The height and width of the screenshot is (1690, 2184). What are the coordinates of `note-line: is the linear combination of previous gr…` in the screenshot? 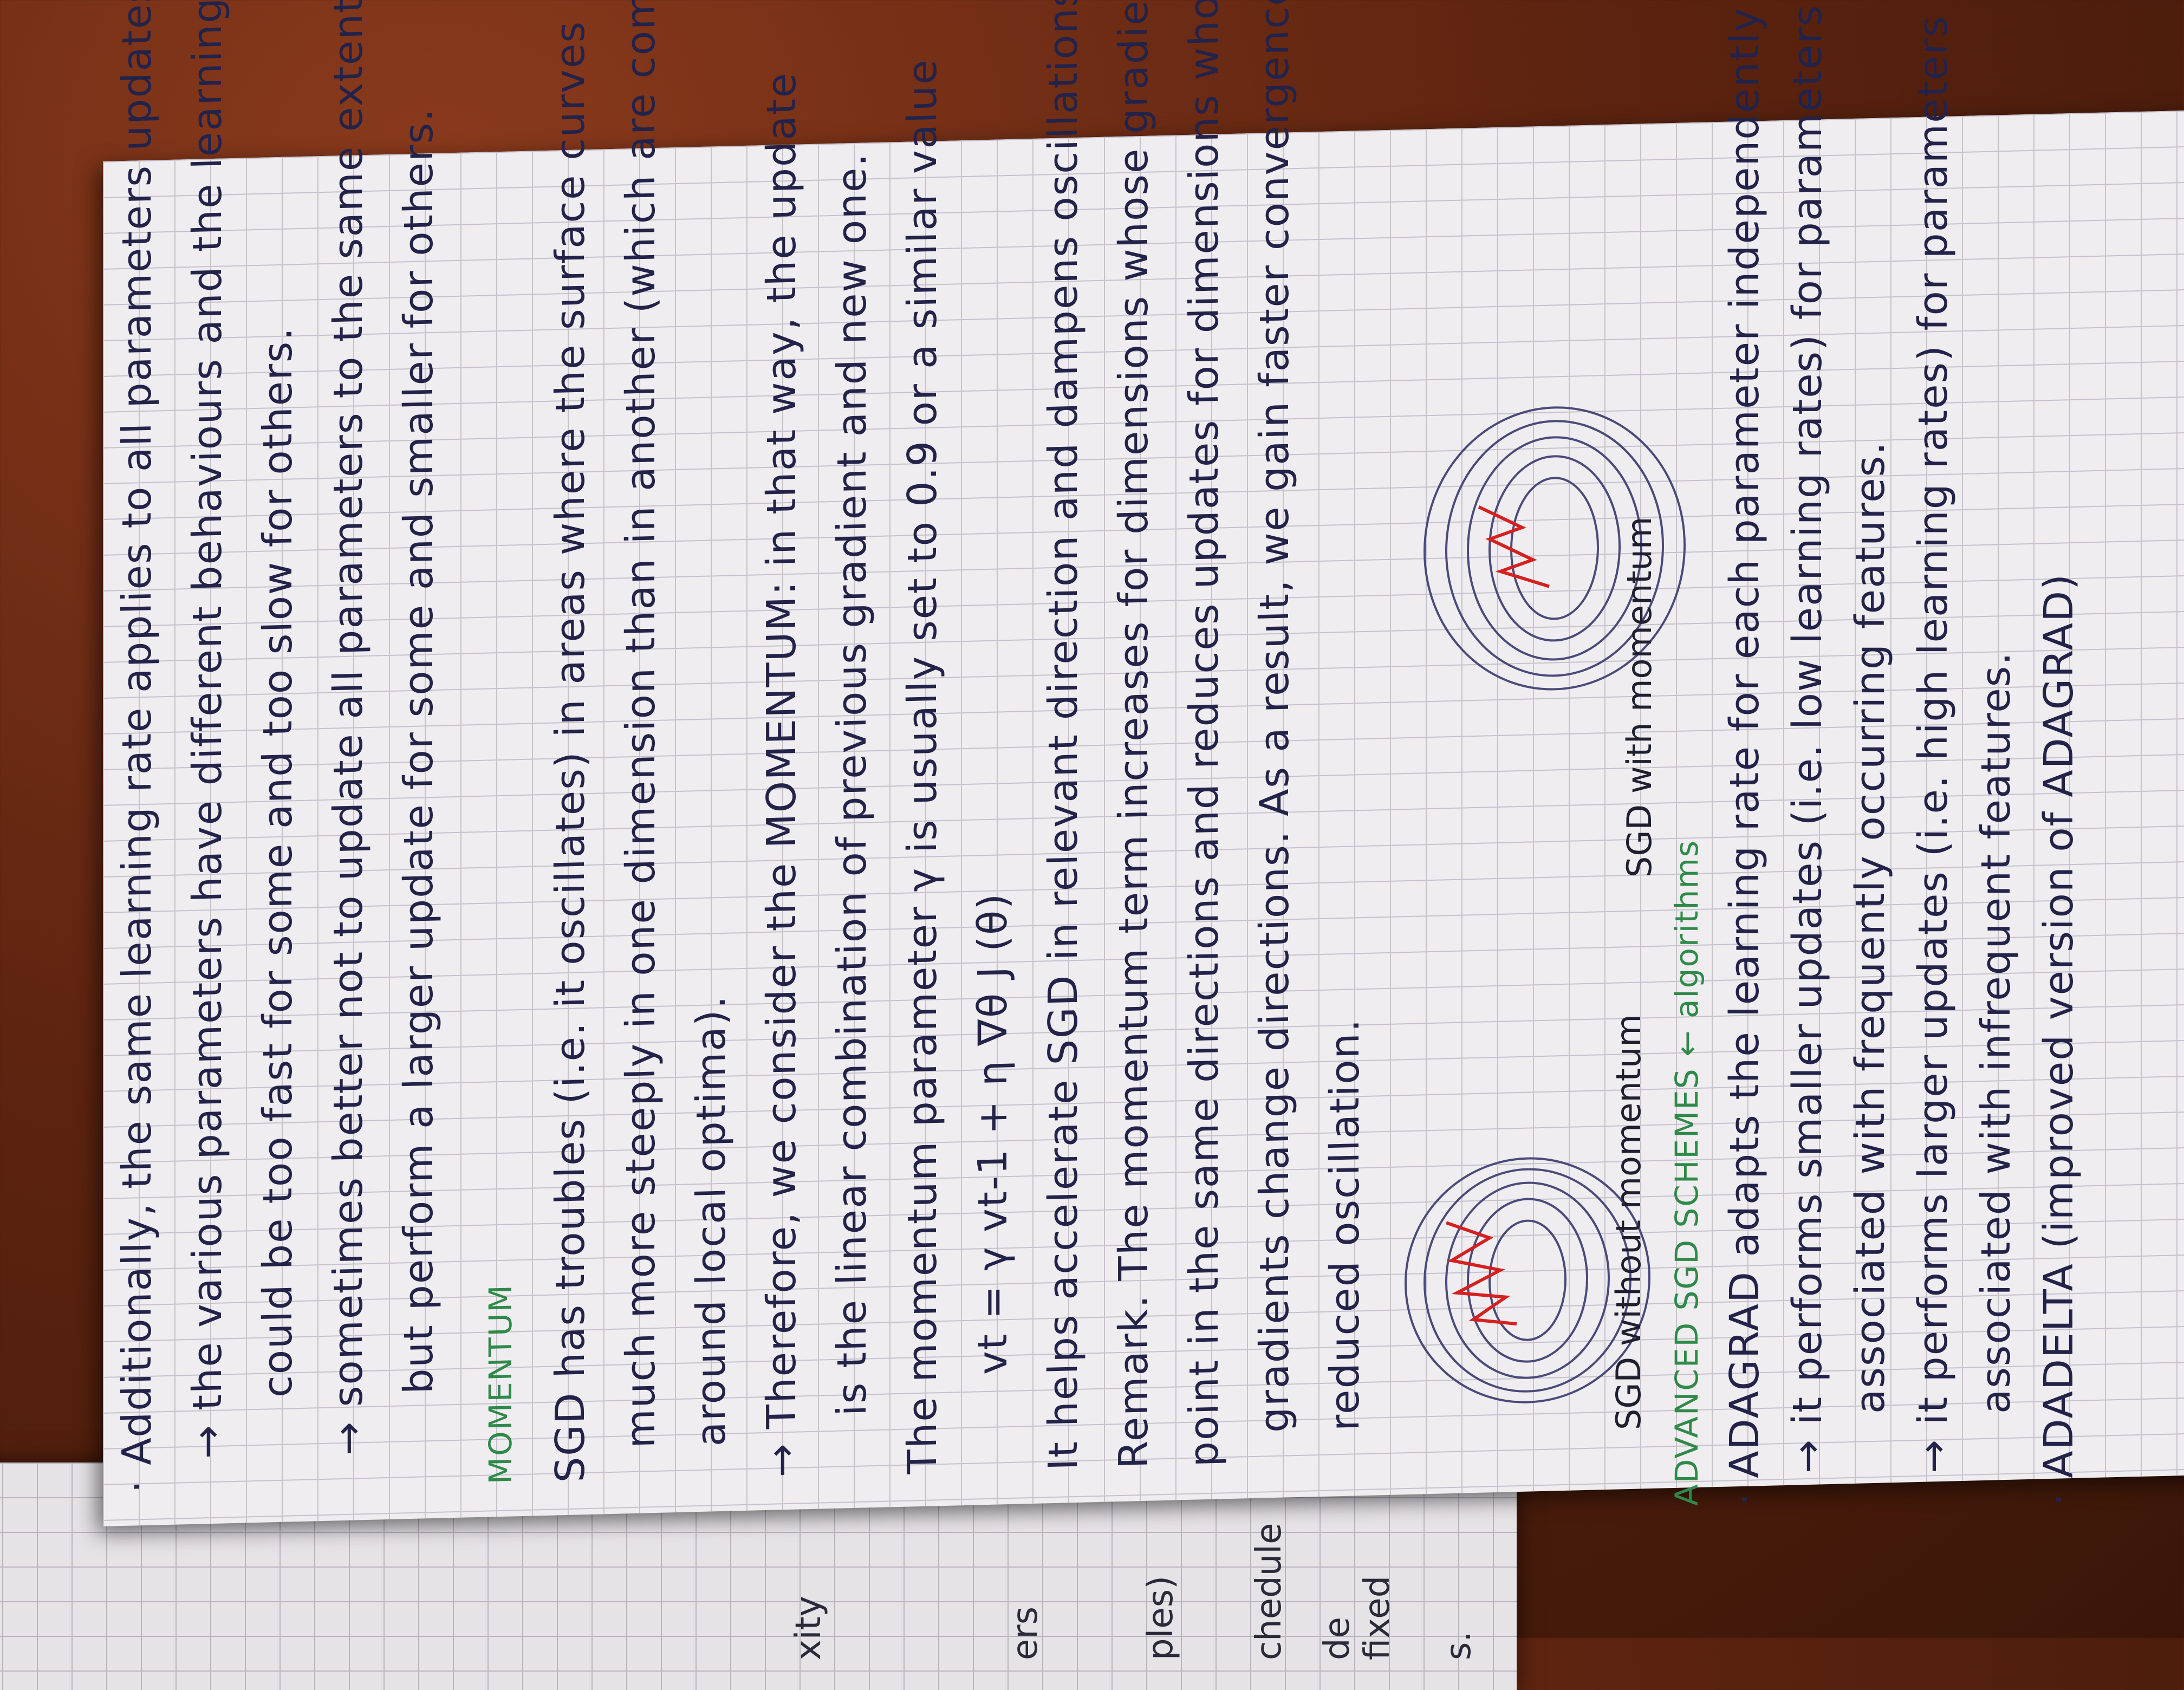 It's located at (852, 784).